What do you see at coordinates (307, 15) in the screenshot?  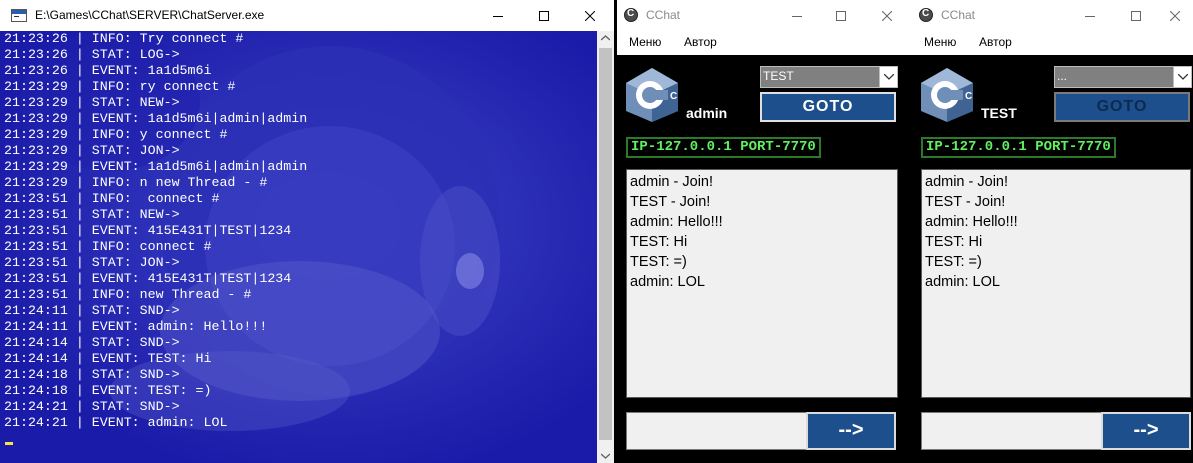 I see `console-titlebar: E:\Games\CChat\SERVER\ChatServer.exe` at bounding box center [307, 15].